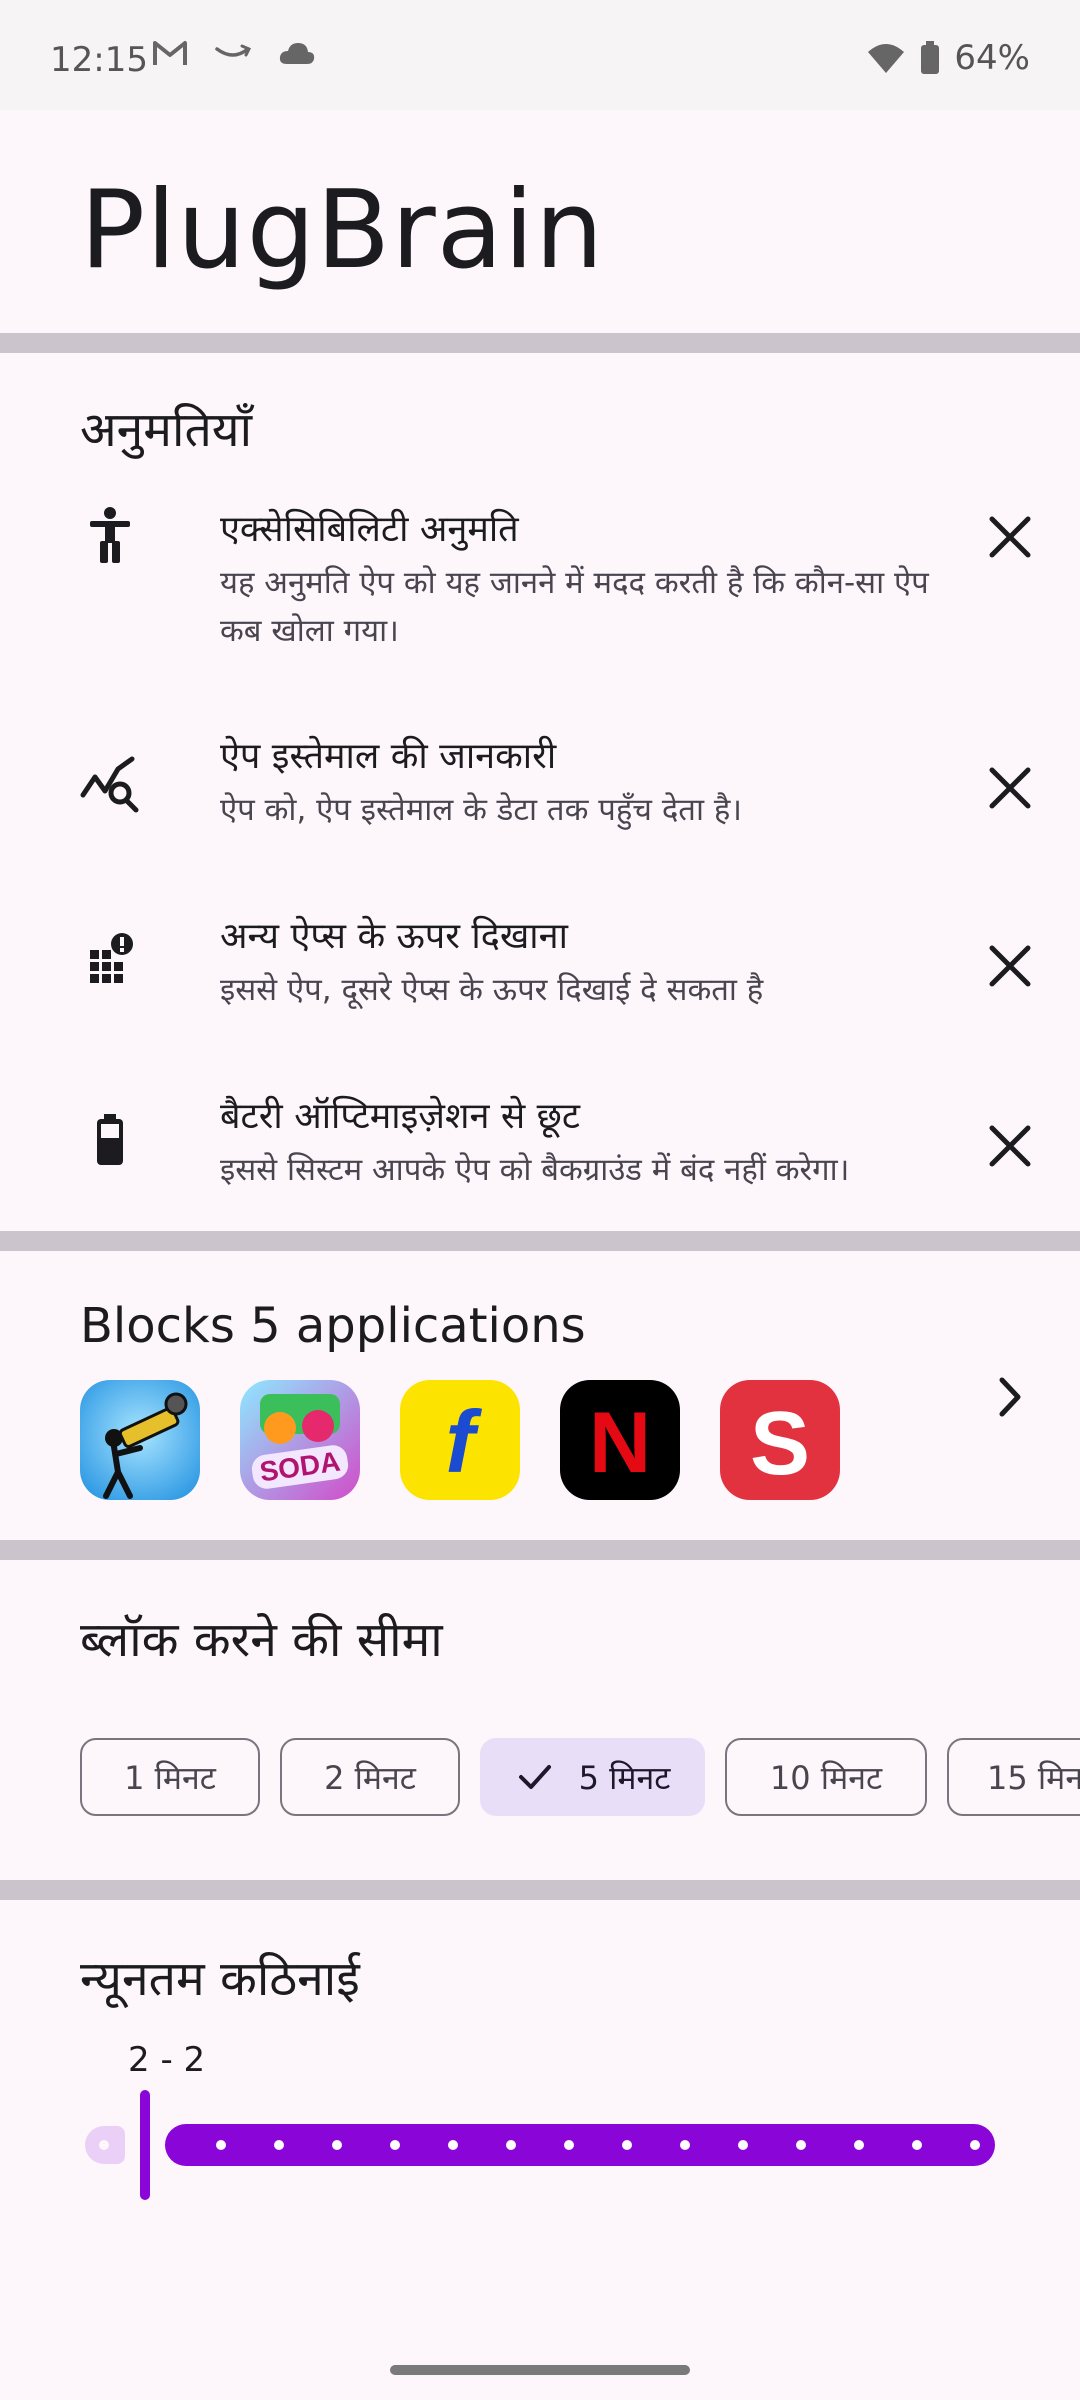  What do you see at coordinates (620, 1443) in the screenshot?
I see `app-icon-label: N` at bounding box center [620, 1443].